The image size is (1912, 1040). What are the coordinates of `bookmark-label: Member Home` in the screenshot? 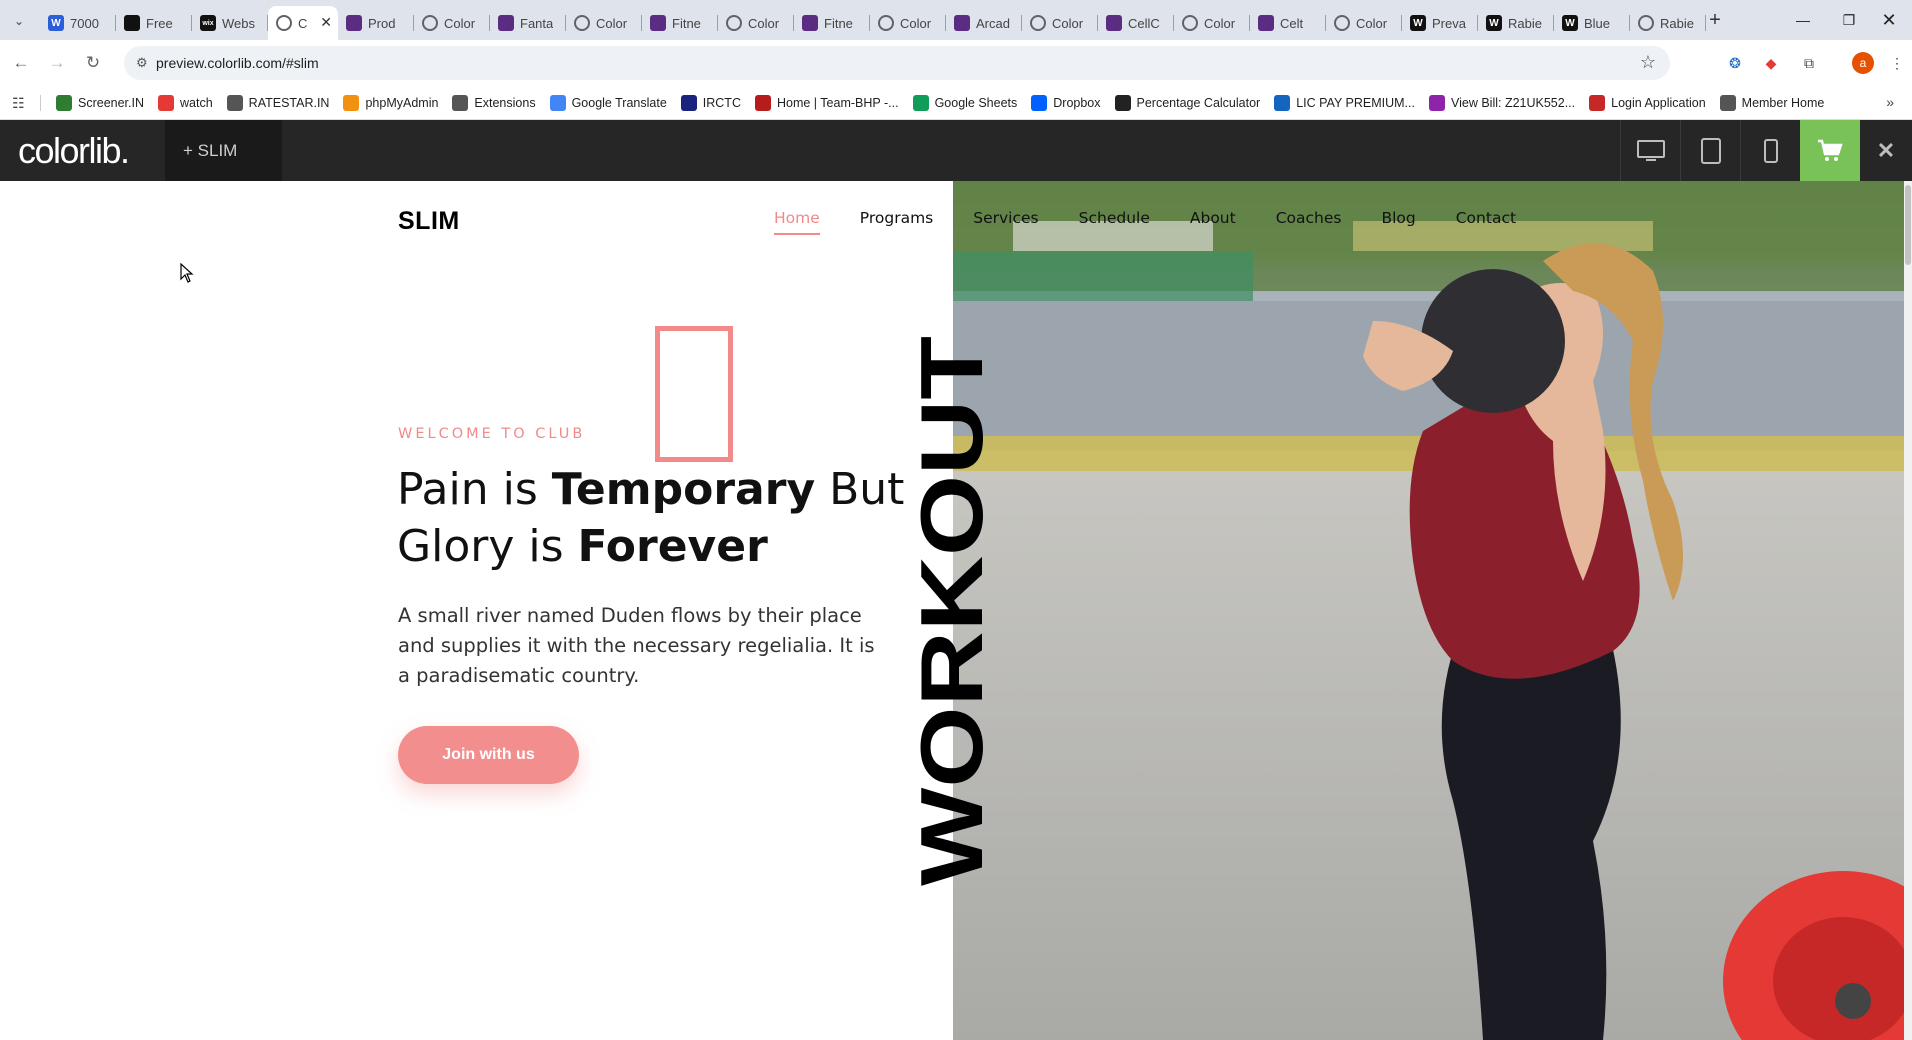 It's located at (1783, 103).